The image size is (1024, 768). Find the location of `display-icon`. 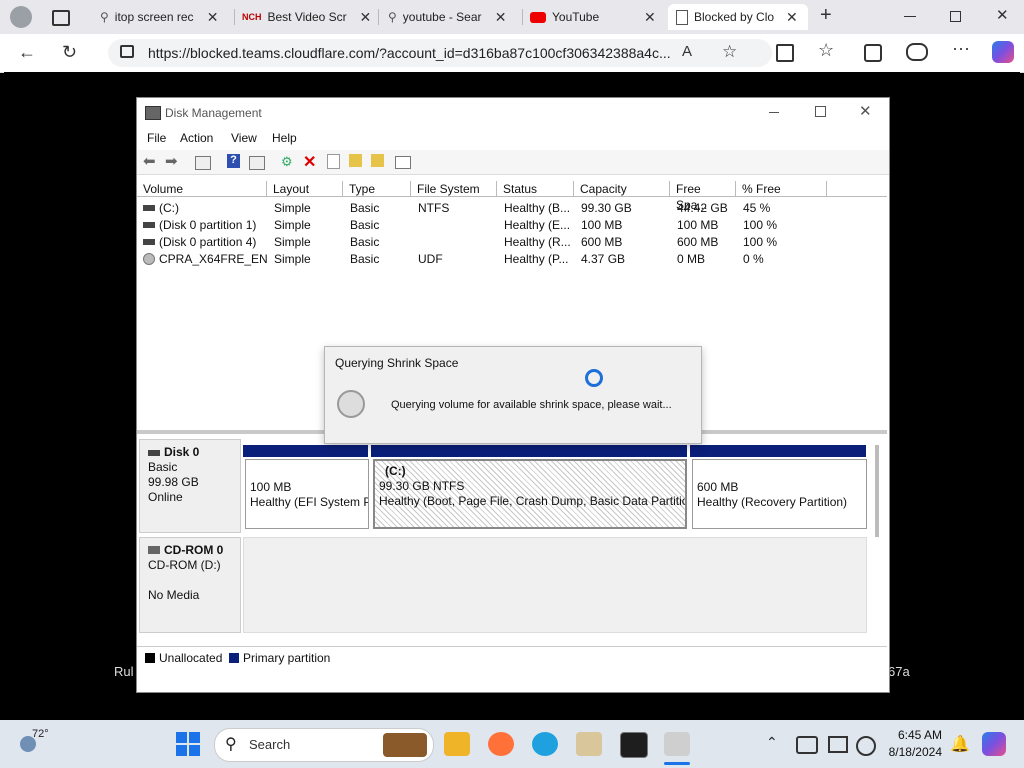

display-icon is located at coordinates (838, 744).